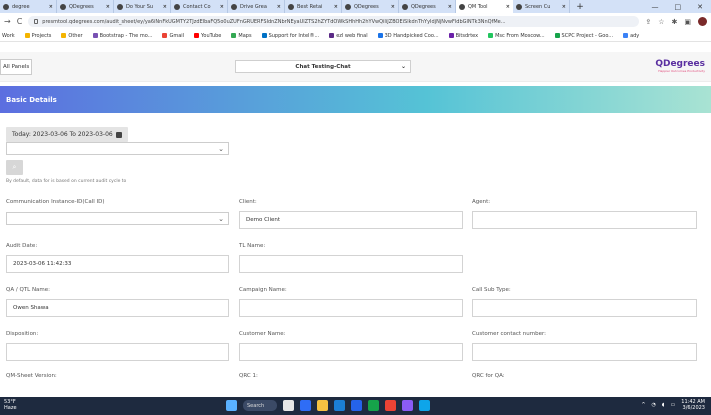 The image size is (711, 415). Describe the element at coordinates (661, 22) in the screenshot. I see `star-icon: ☆` at that location.